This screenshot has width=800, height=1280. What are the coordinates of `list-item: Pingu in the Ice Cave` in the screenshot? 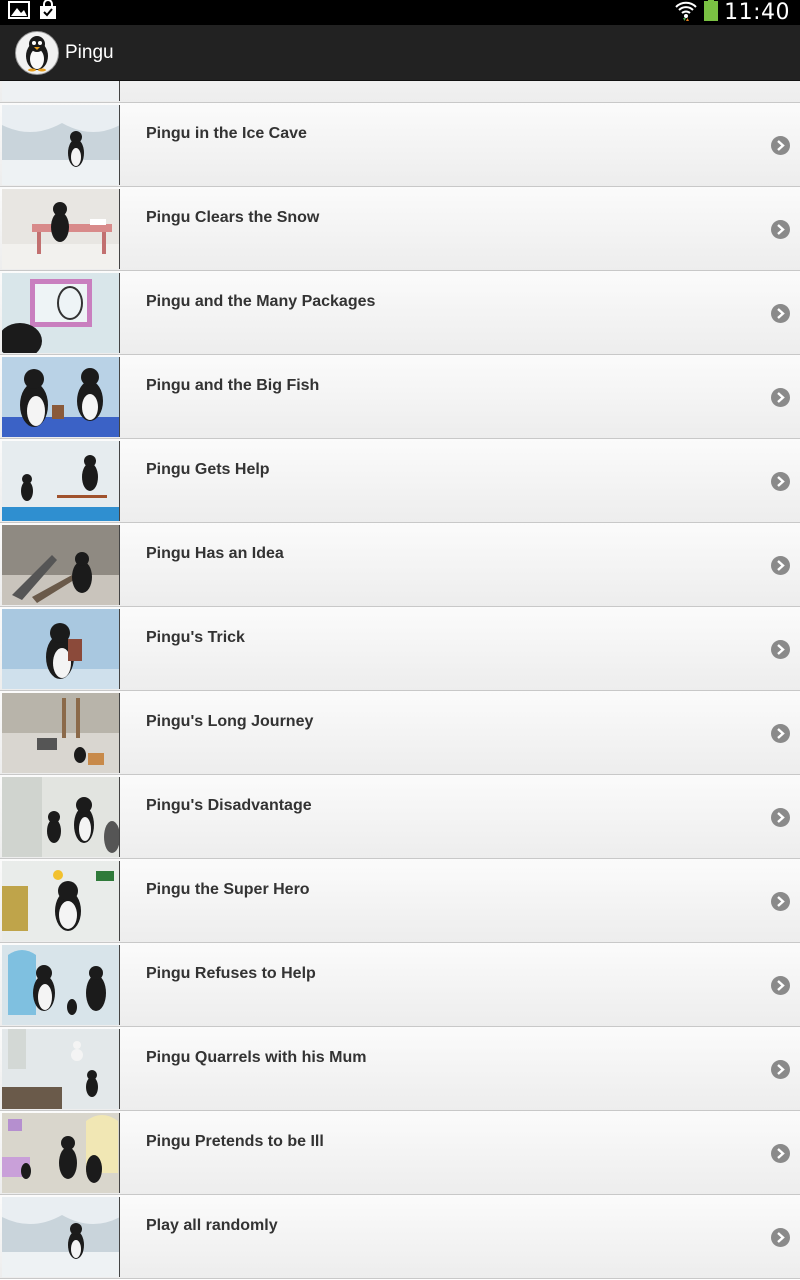 It's located at (400, 145).